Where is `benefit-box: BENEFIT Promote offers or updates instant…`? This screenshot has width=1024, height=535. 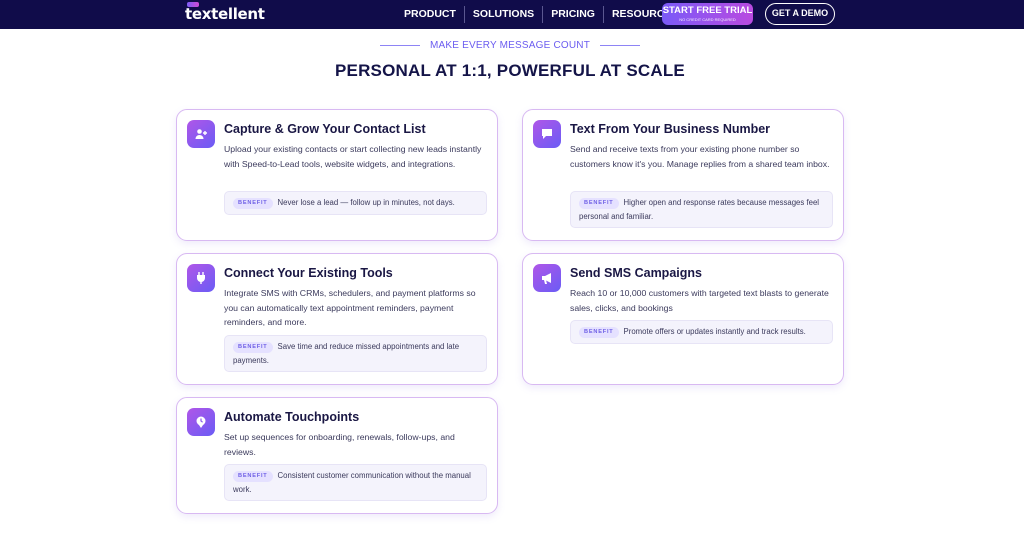 benefit-box: BENEFIT Promote offers or updates instant… is located at coordinates (701, 332).